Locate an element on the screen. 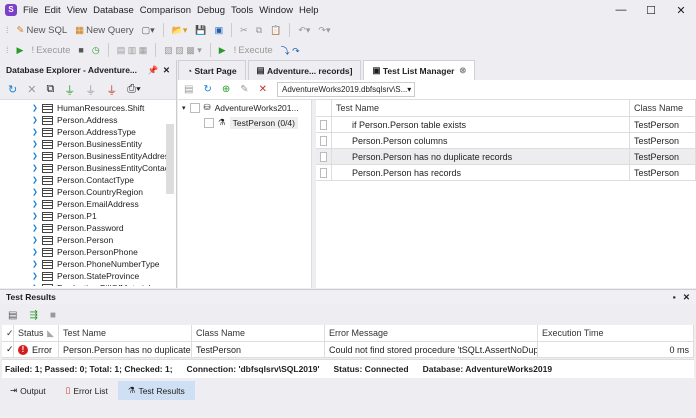  filter-icon: ⎙▾ is located at coordinates (133, 89).